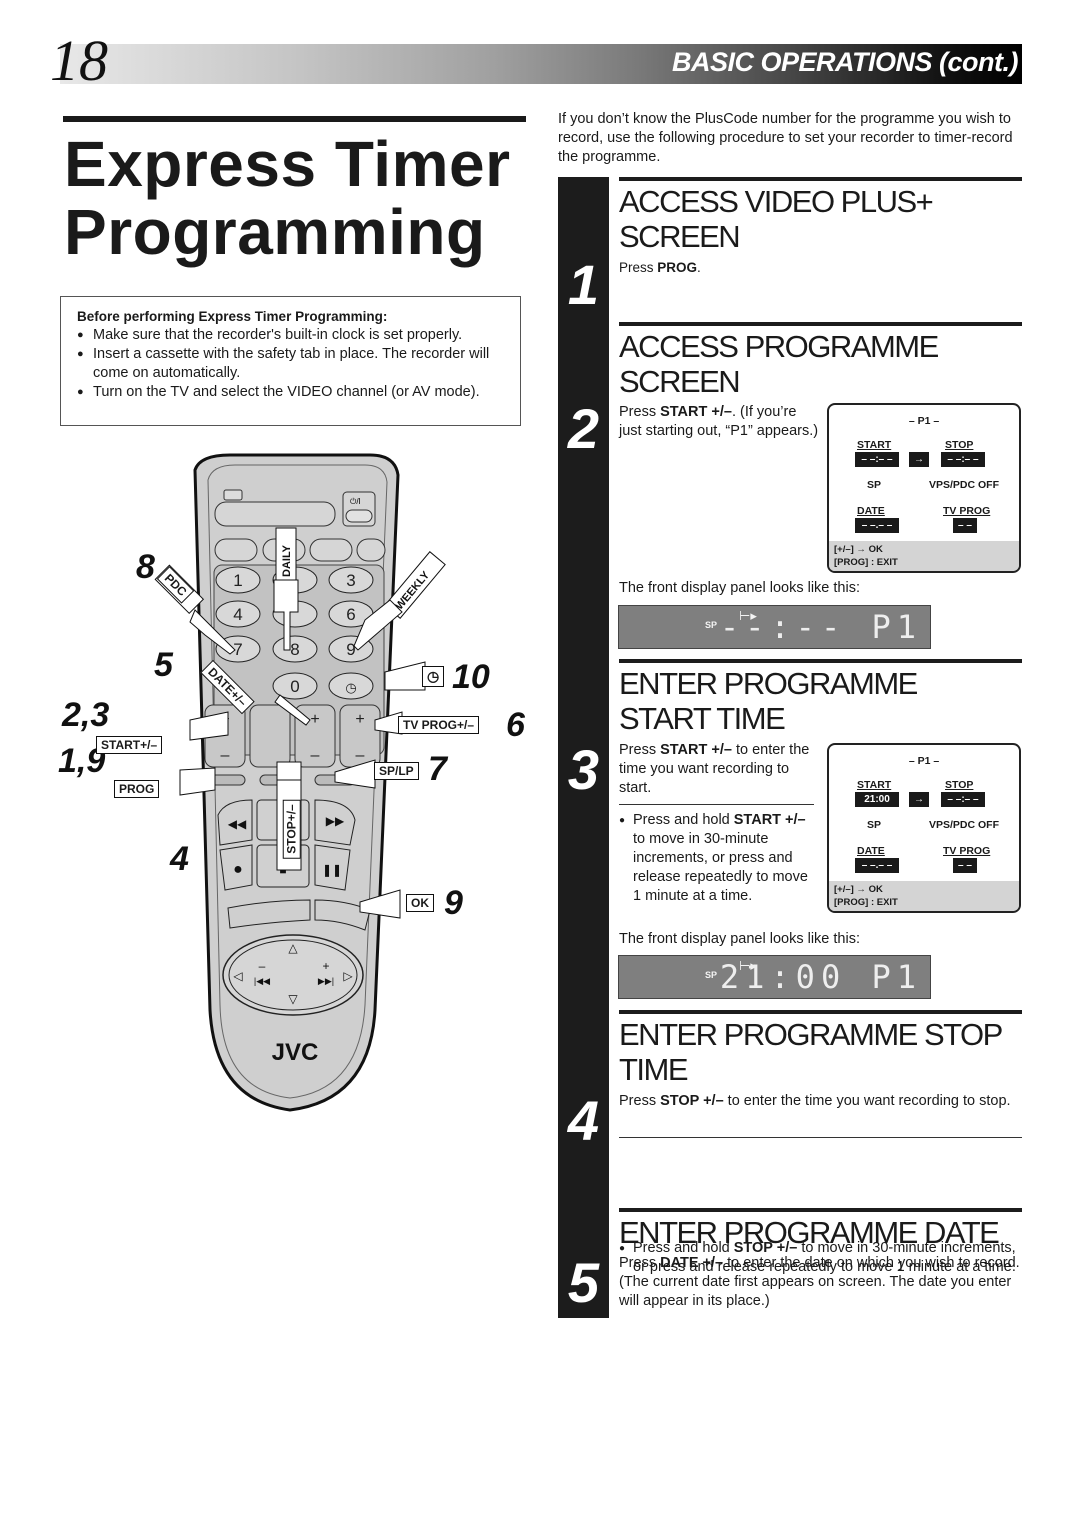 This screenshot has height=1526, width=1080. I want to click on front-display-panel: SP ⊢▸ 21:00 P1, so click(774, 977).